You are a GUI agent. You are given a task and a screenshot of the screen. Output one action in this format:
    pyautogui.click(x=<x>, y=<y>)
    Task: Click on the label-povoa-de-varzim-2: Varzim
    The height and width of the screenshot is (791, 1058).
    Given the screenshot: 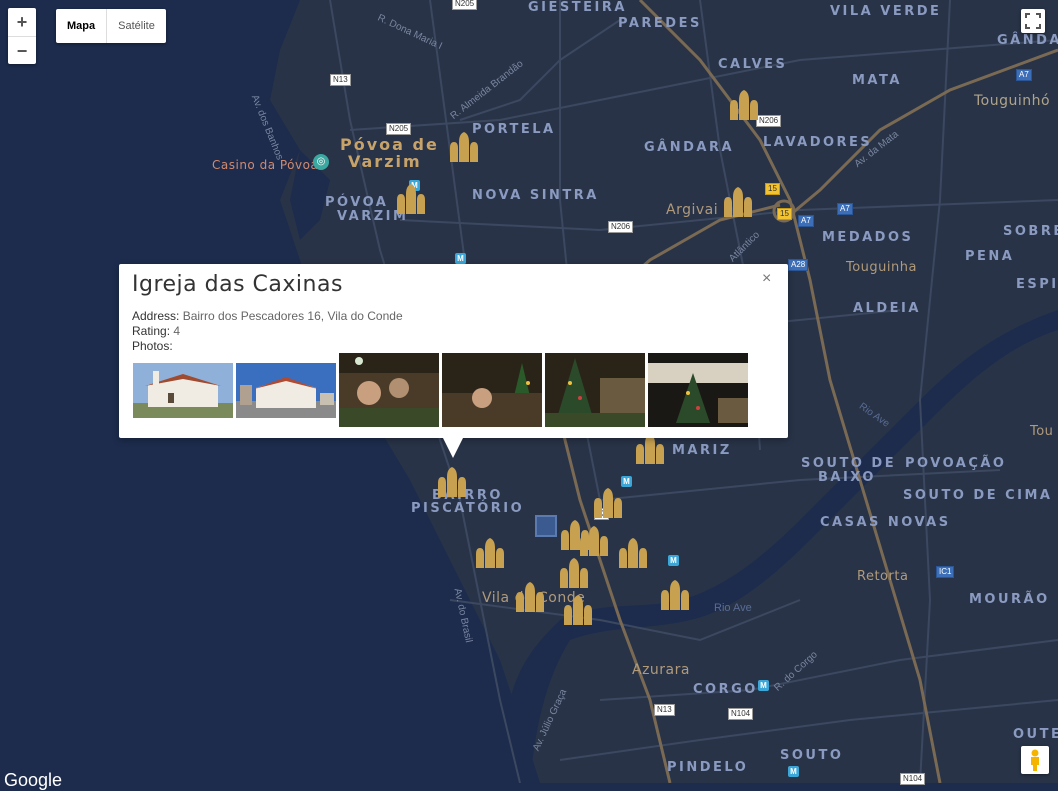 What is the action you would take?
    pyautogui.click(x=385, y=161)
    